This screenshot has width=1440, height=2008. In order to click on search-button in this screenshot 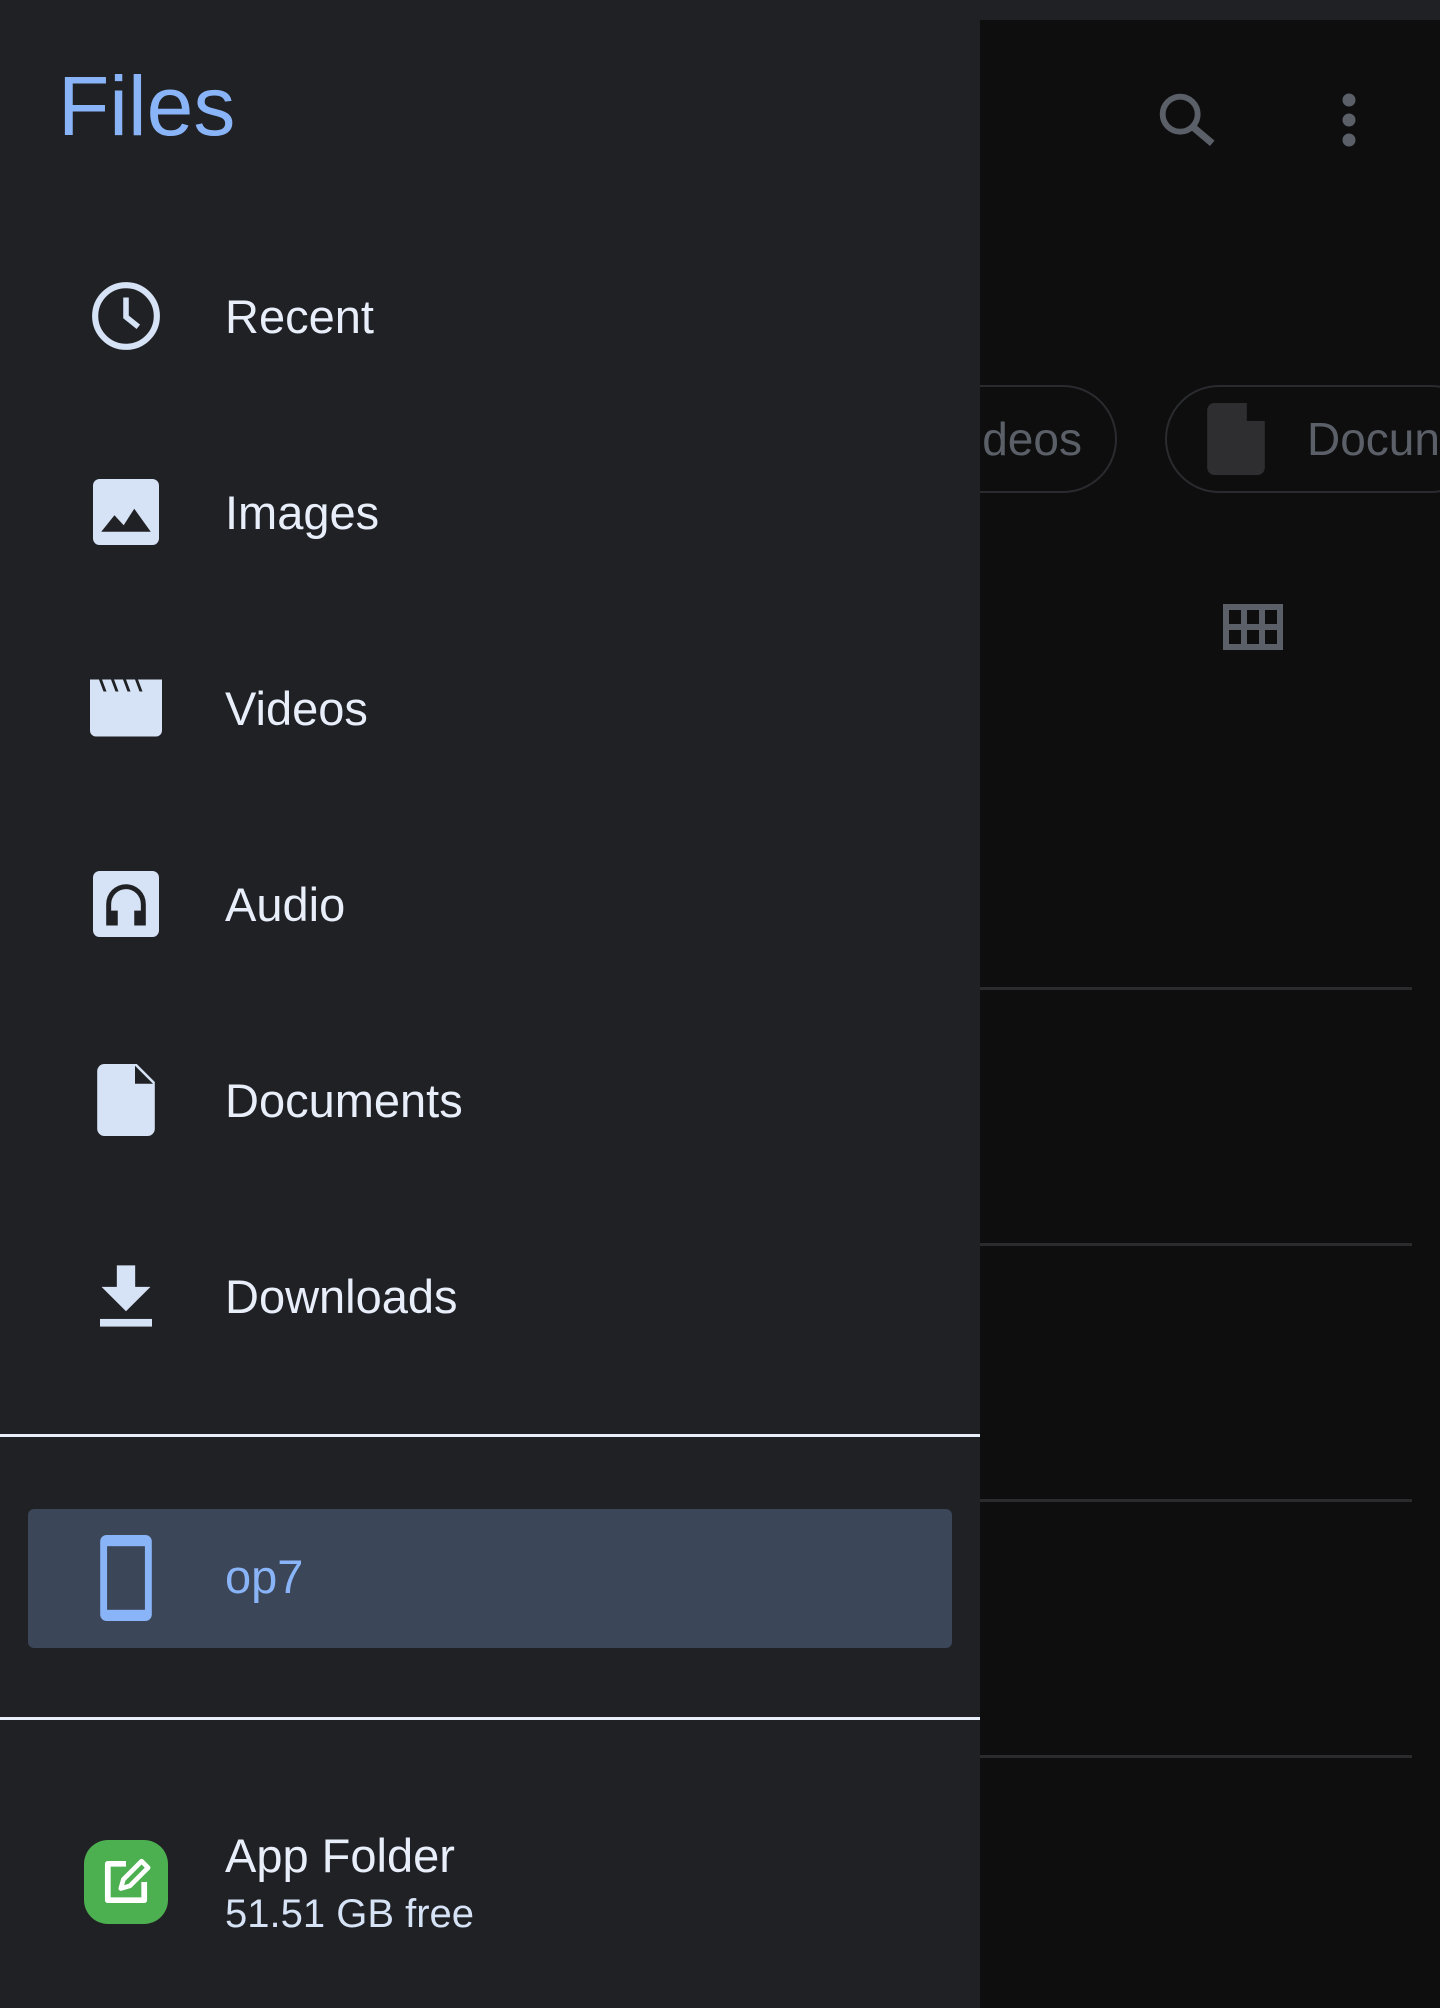, I will do `click(1186, 120)`.